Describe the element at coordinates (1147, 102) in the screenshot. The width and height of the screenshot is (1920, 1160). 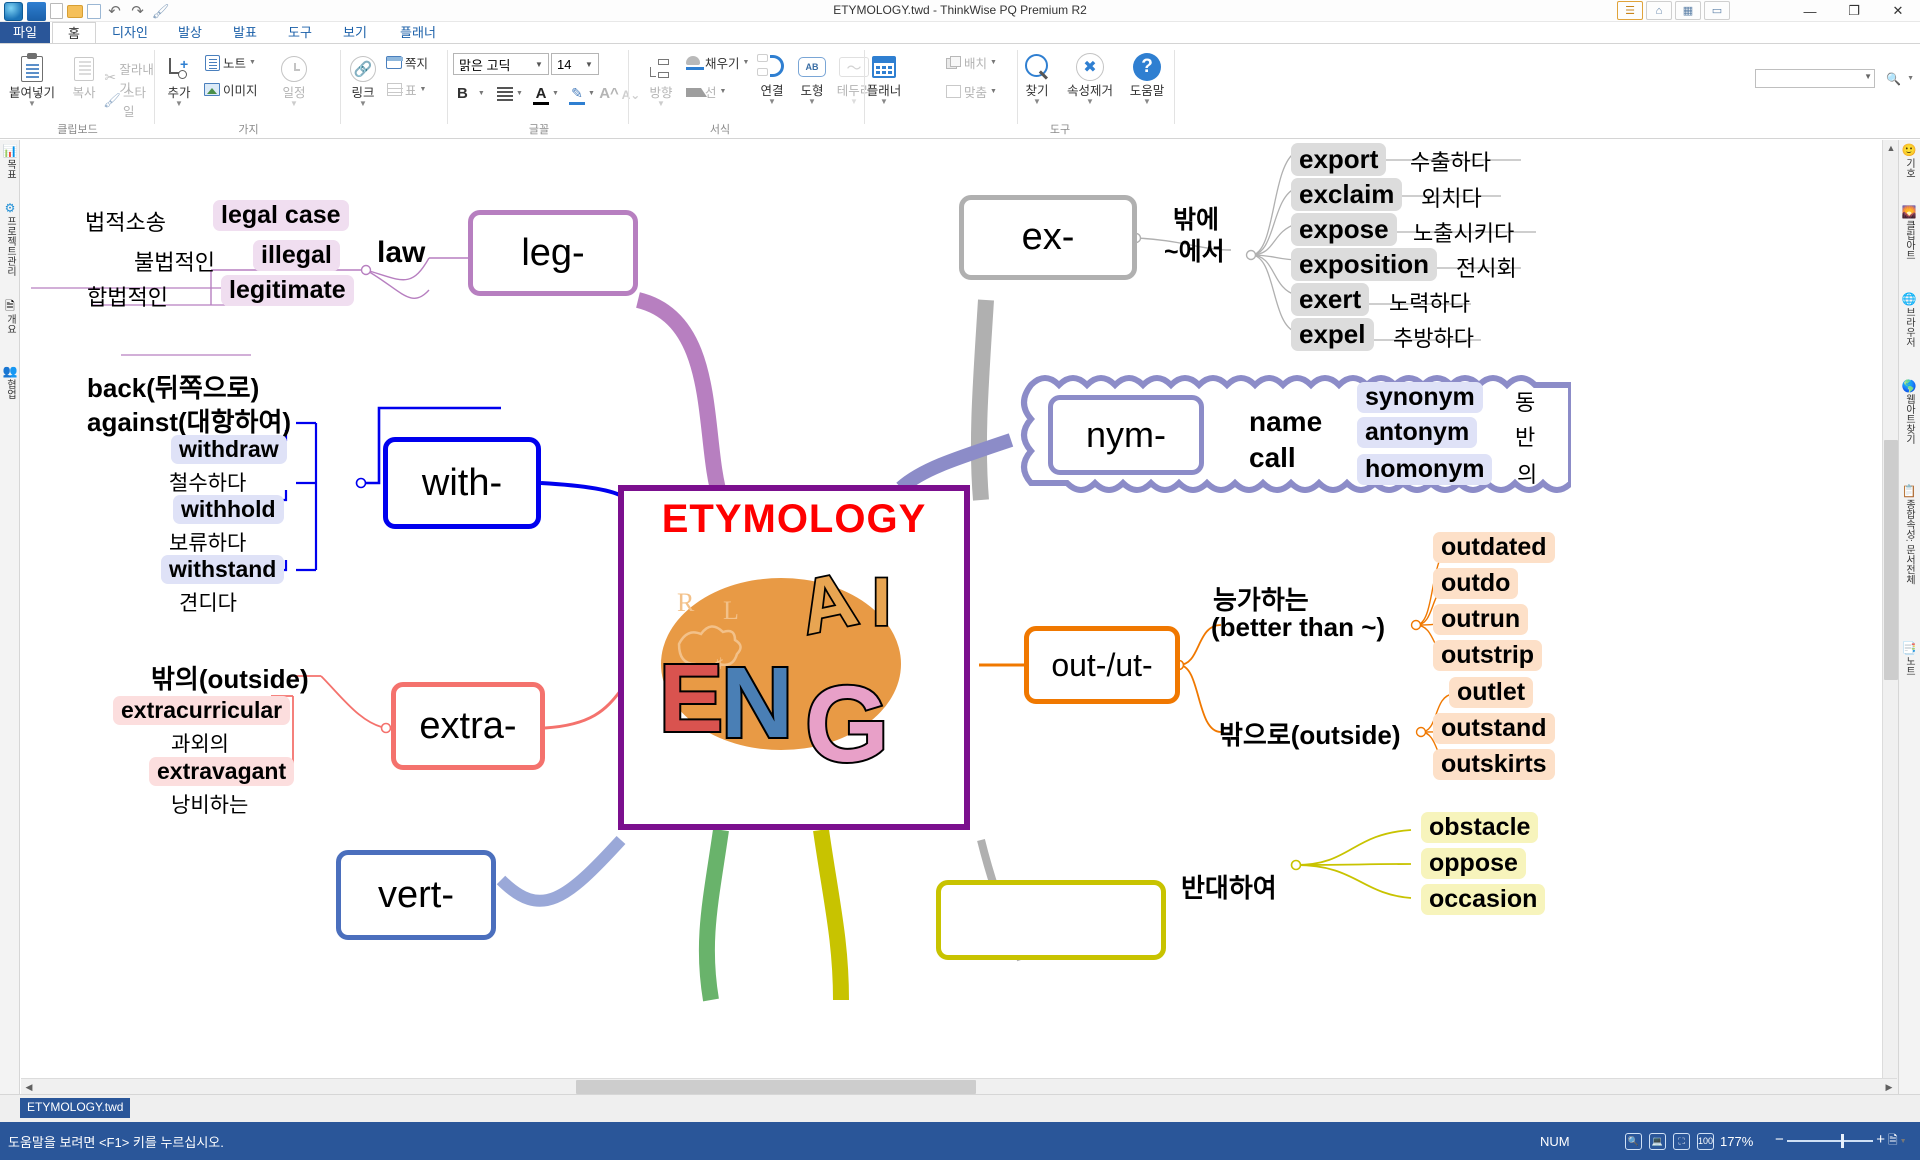
I see `help-caret-icon: ▼` at that location.